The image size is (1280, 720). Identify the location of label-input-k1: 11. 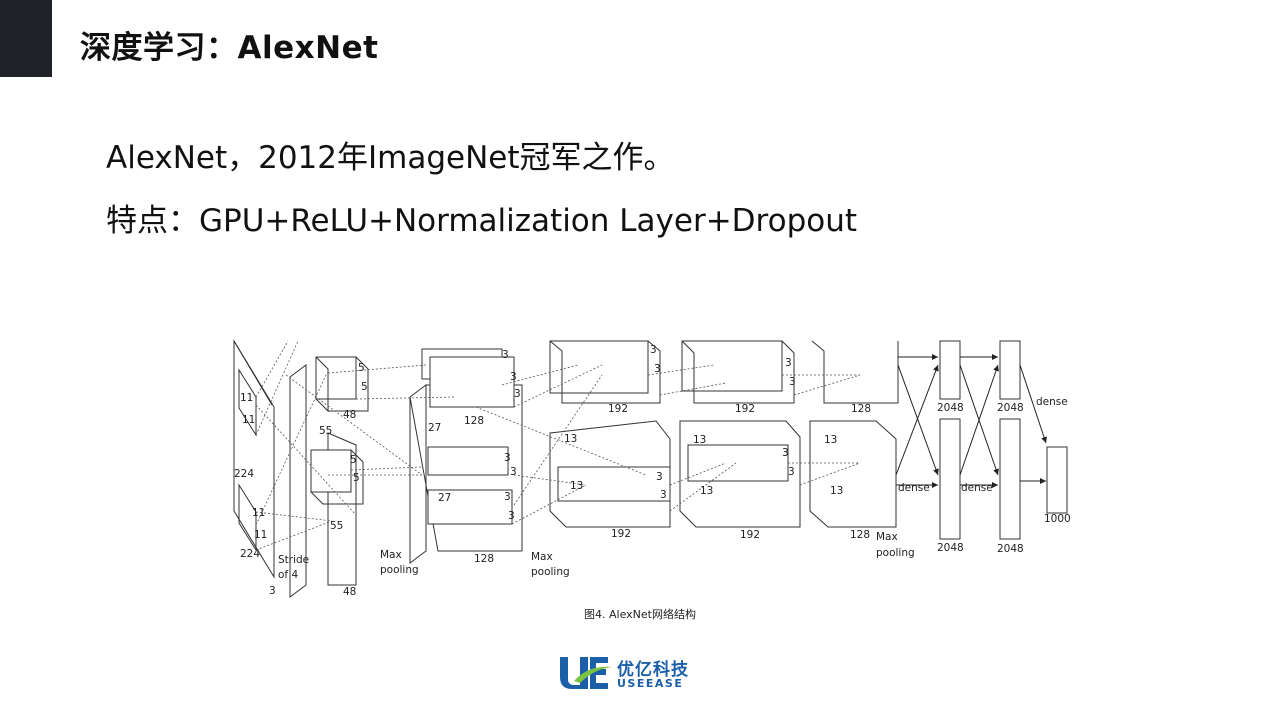
(246, 398).